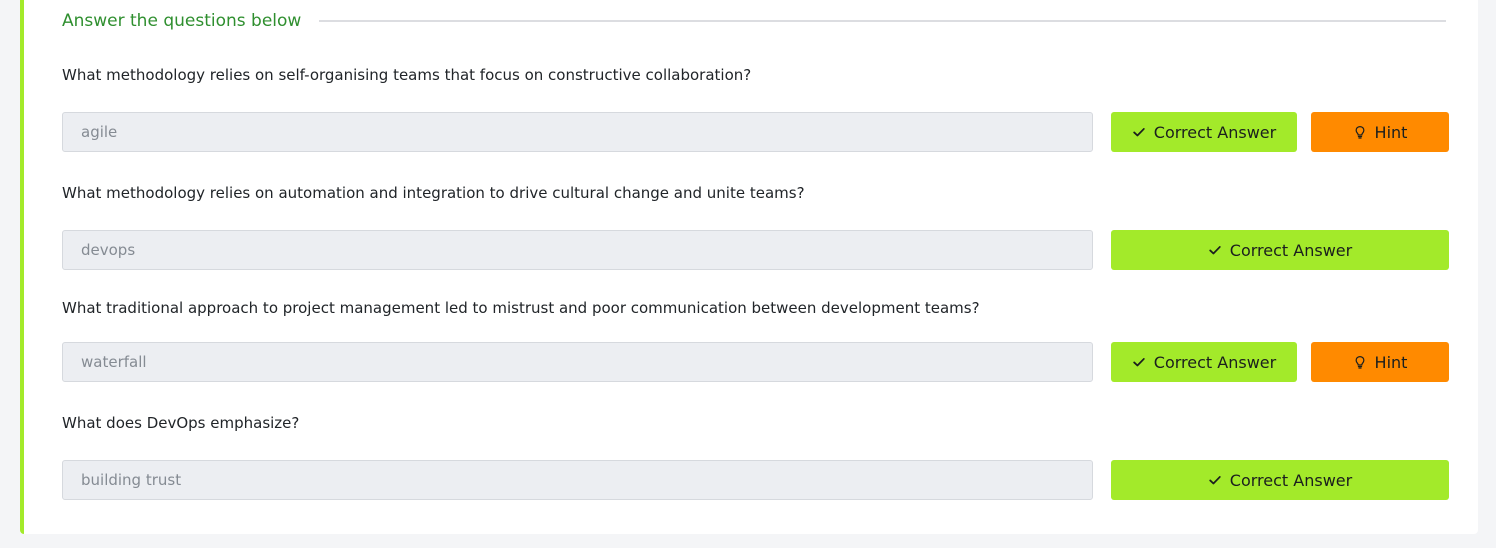 The height and width of the screenshot is (548, 1496). I want to click on question-text: What does DevOps emphasize?, so click(181, 423).